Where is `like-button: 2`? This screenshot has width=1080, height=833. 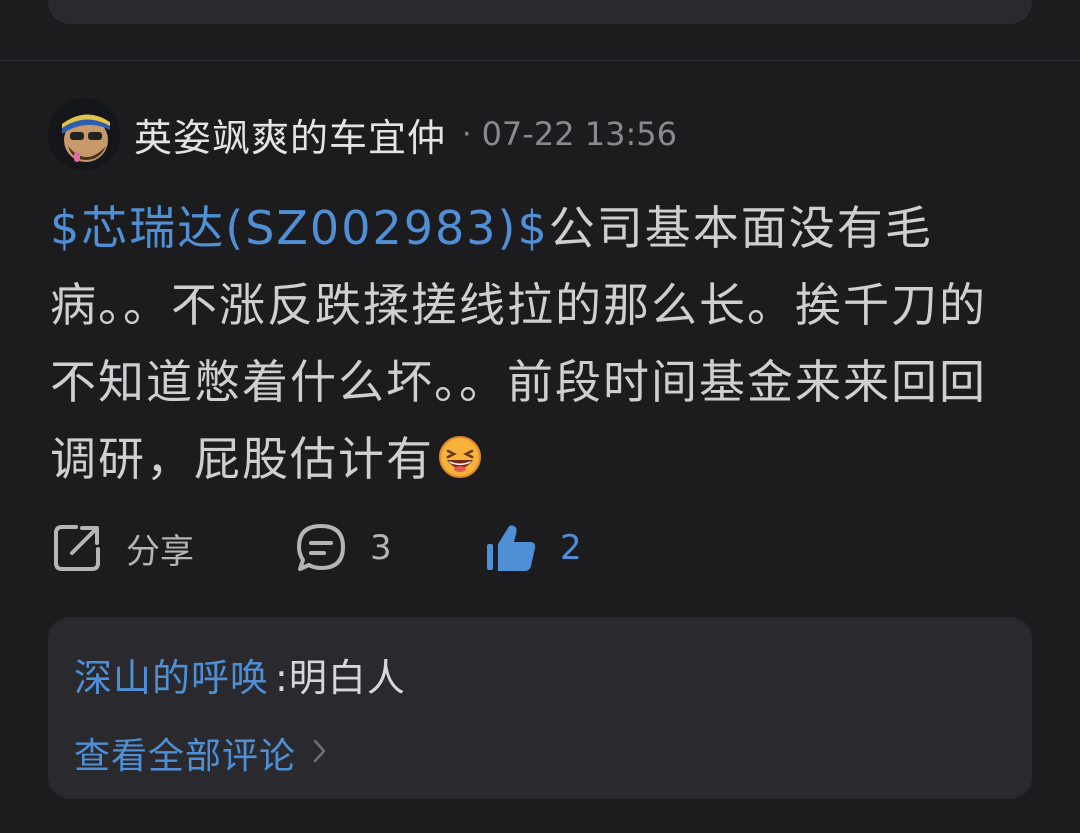 like-button: 2 is located at coordinates (533, 548).